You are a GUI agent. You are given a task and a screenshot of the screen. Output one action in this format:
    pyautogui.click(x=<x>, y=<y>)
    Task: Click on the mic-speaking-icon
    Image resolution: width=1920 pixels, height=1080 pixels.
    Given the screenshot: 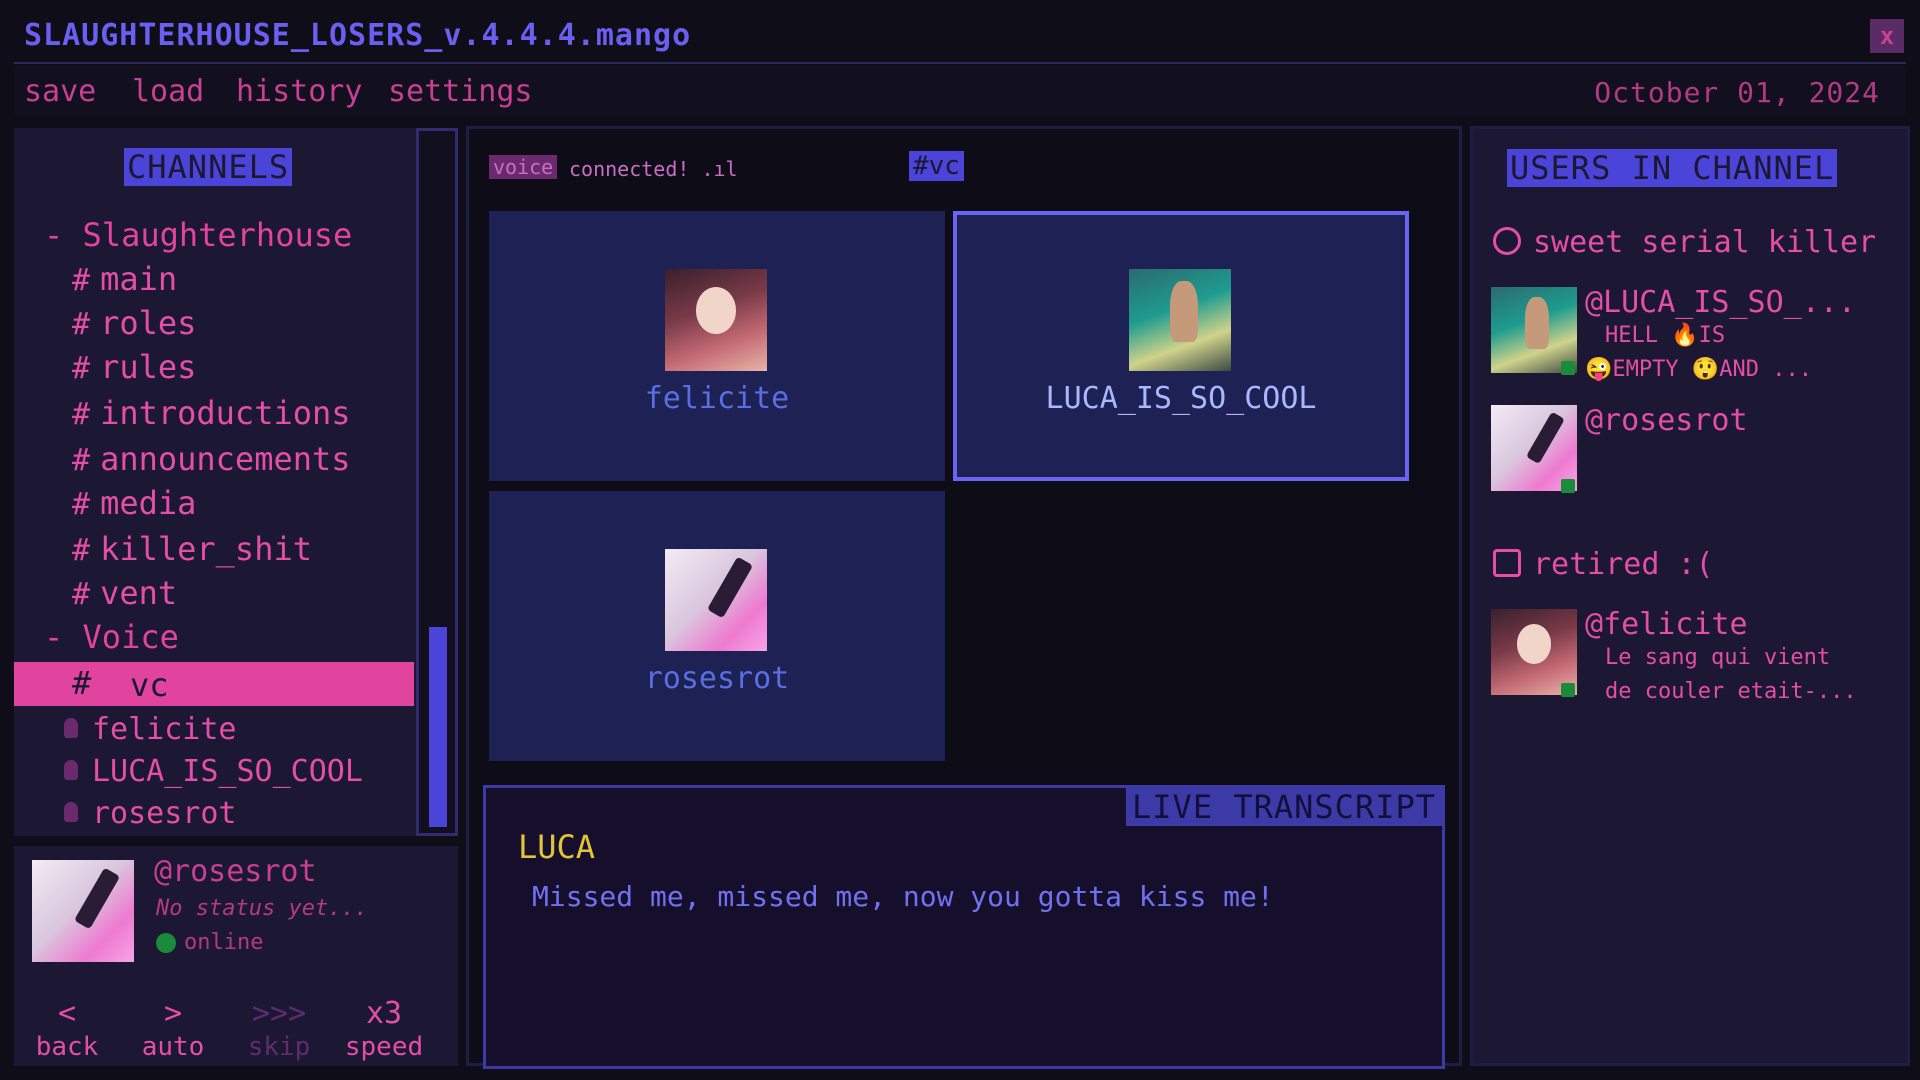 What is the action you would take?
    pyautogui.click(x=71, y=769)
    